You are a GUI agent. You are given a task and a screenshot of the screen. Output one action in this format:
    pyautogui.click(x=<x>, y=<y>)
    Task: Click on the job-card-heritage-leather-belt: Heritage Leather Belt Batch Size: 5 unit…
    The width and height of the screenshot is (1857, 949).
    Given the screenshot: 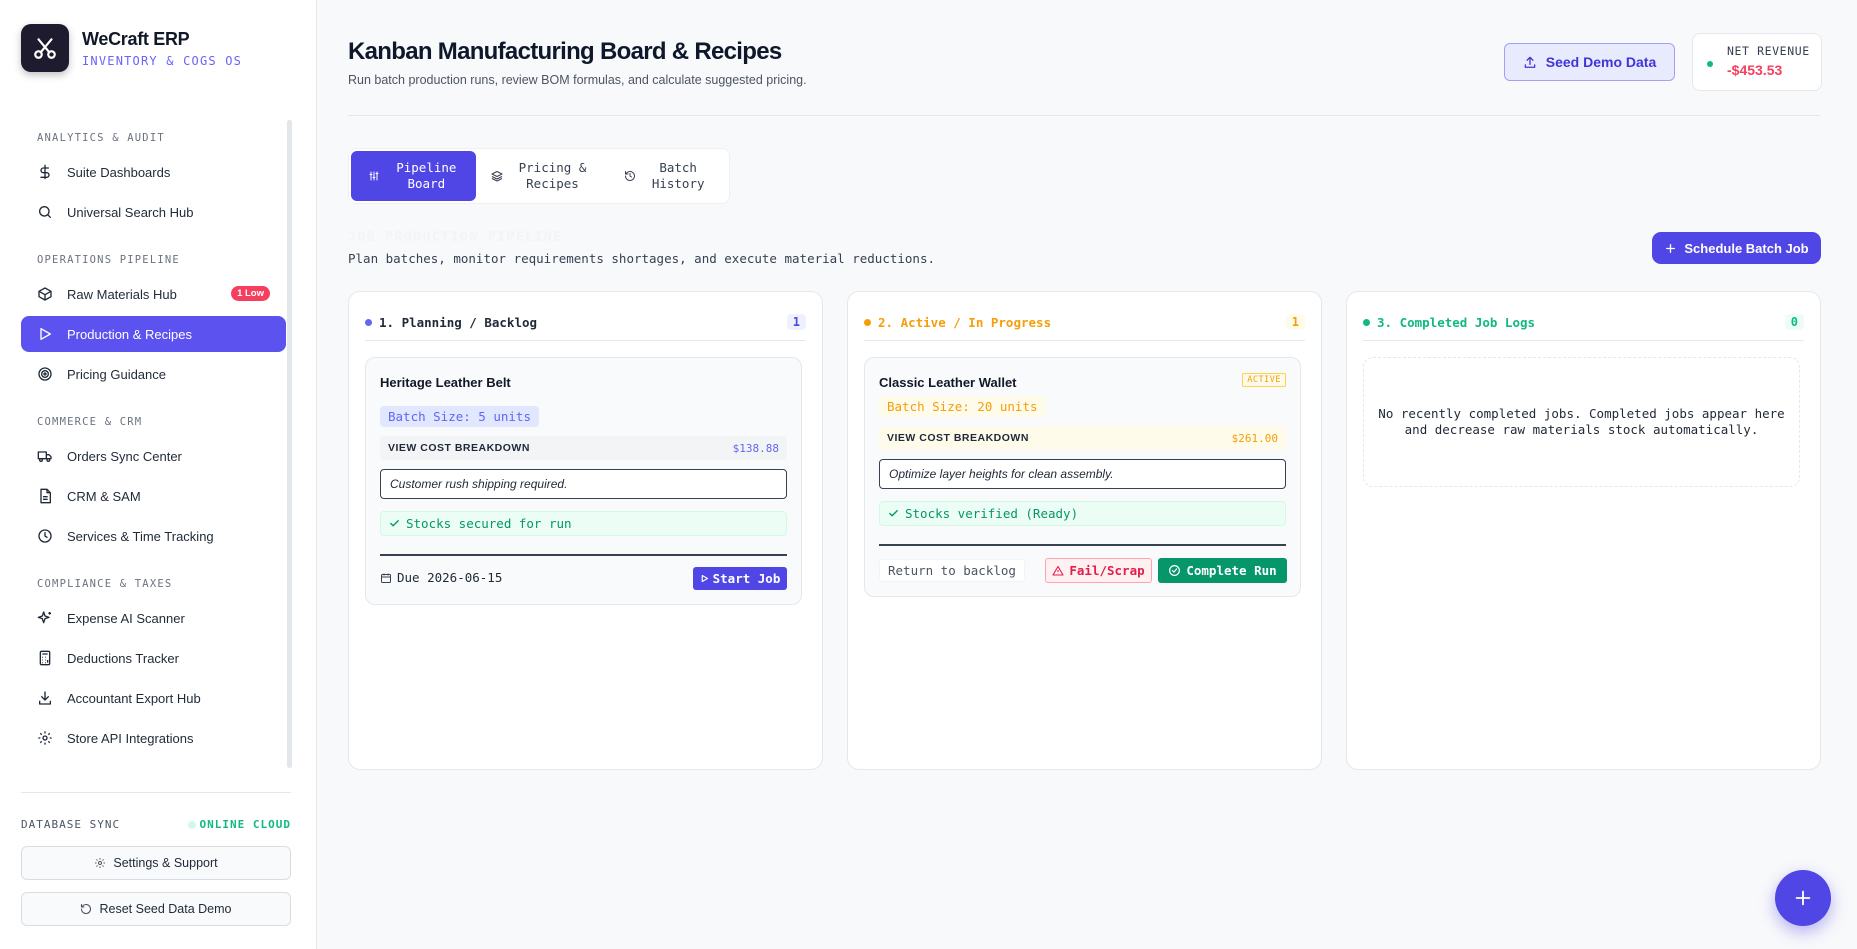 What is the action you would take?
    pyautogui.click(x=583, y=481)
    